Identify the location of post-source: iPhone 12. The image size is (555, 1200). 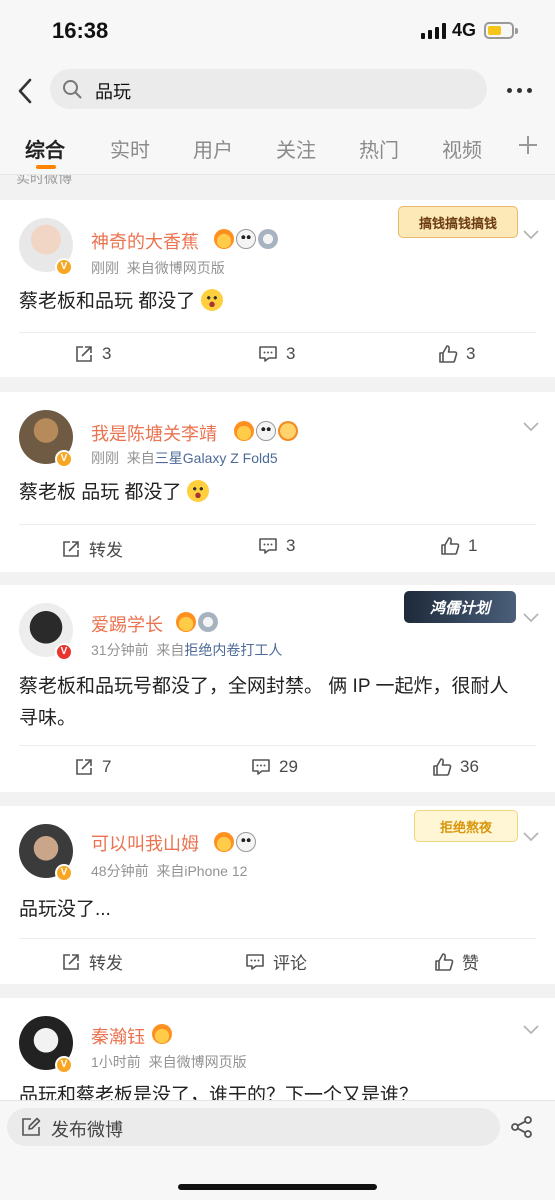
(216, 871).